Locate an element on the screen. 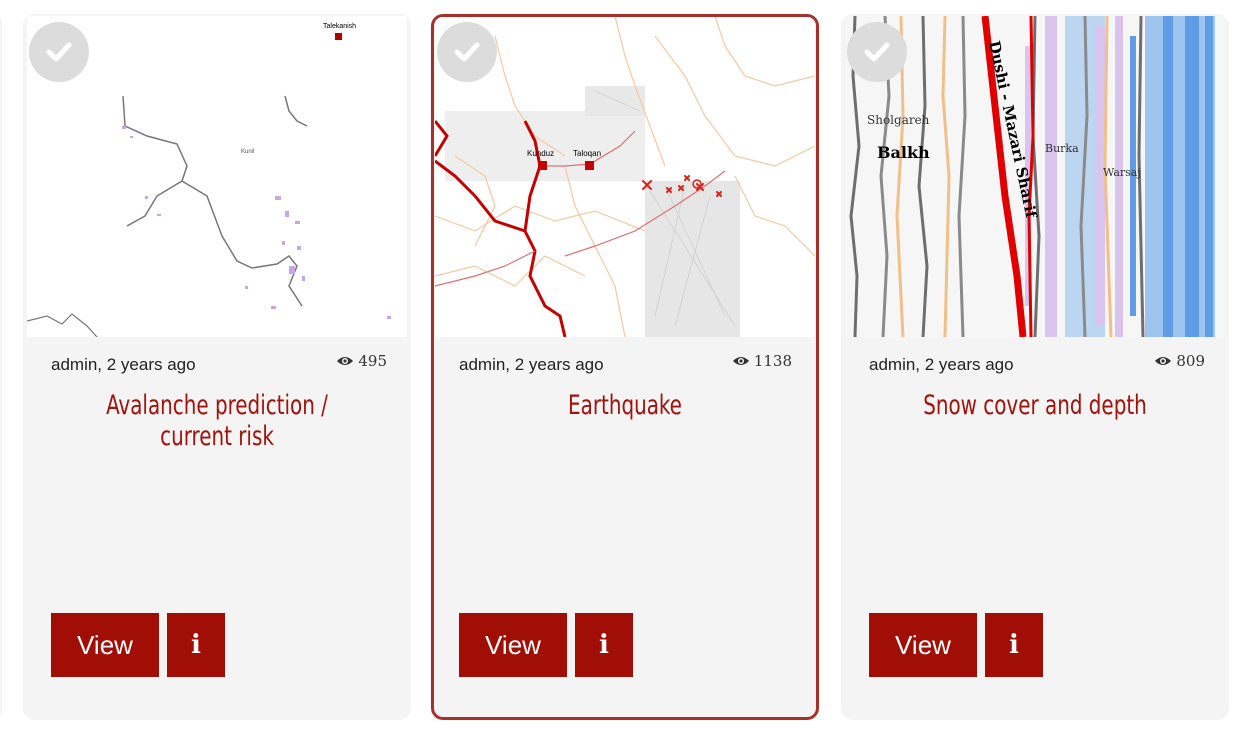 This screenshot has height=732, width=1258. view-count: 809 is located at coordinates (1179, 361).